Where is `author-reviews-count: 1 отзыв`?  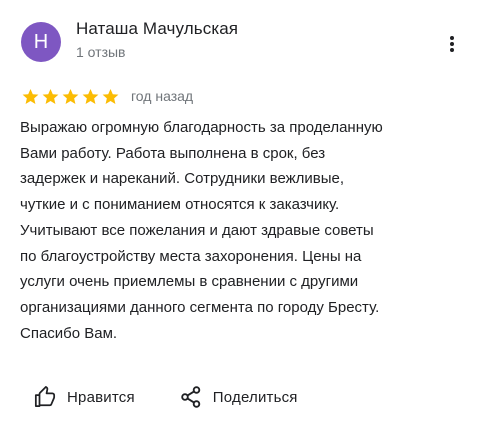
author-reviews-count: 1 отзыв is located at coordinates (101, 52).